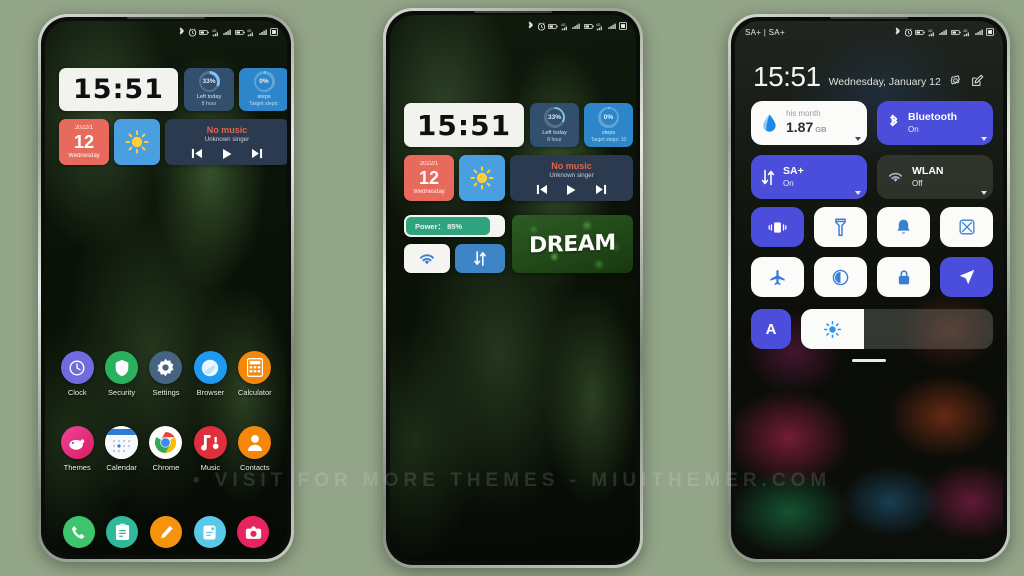 Image resolution: width=1024 pixels, height=576 pixels. What do you see at coordinates (895, 177) in the screenshot?
I see `wifi-icon` at bounding box center [895, 177].